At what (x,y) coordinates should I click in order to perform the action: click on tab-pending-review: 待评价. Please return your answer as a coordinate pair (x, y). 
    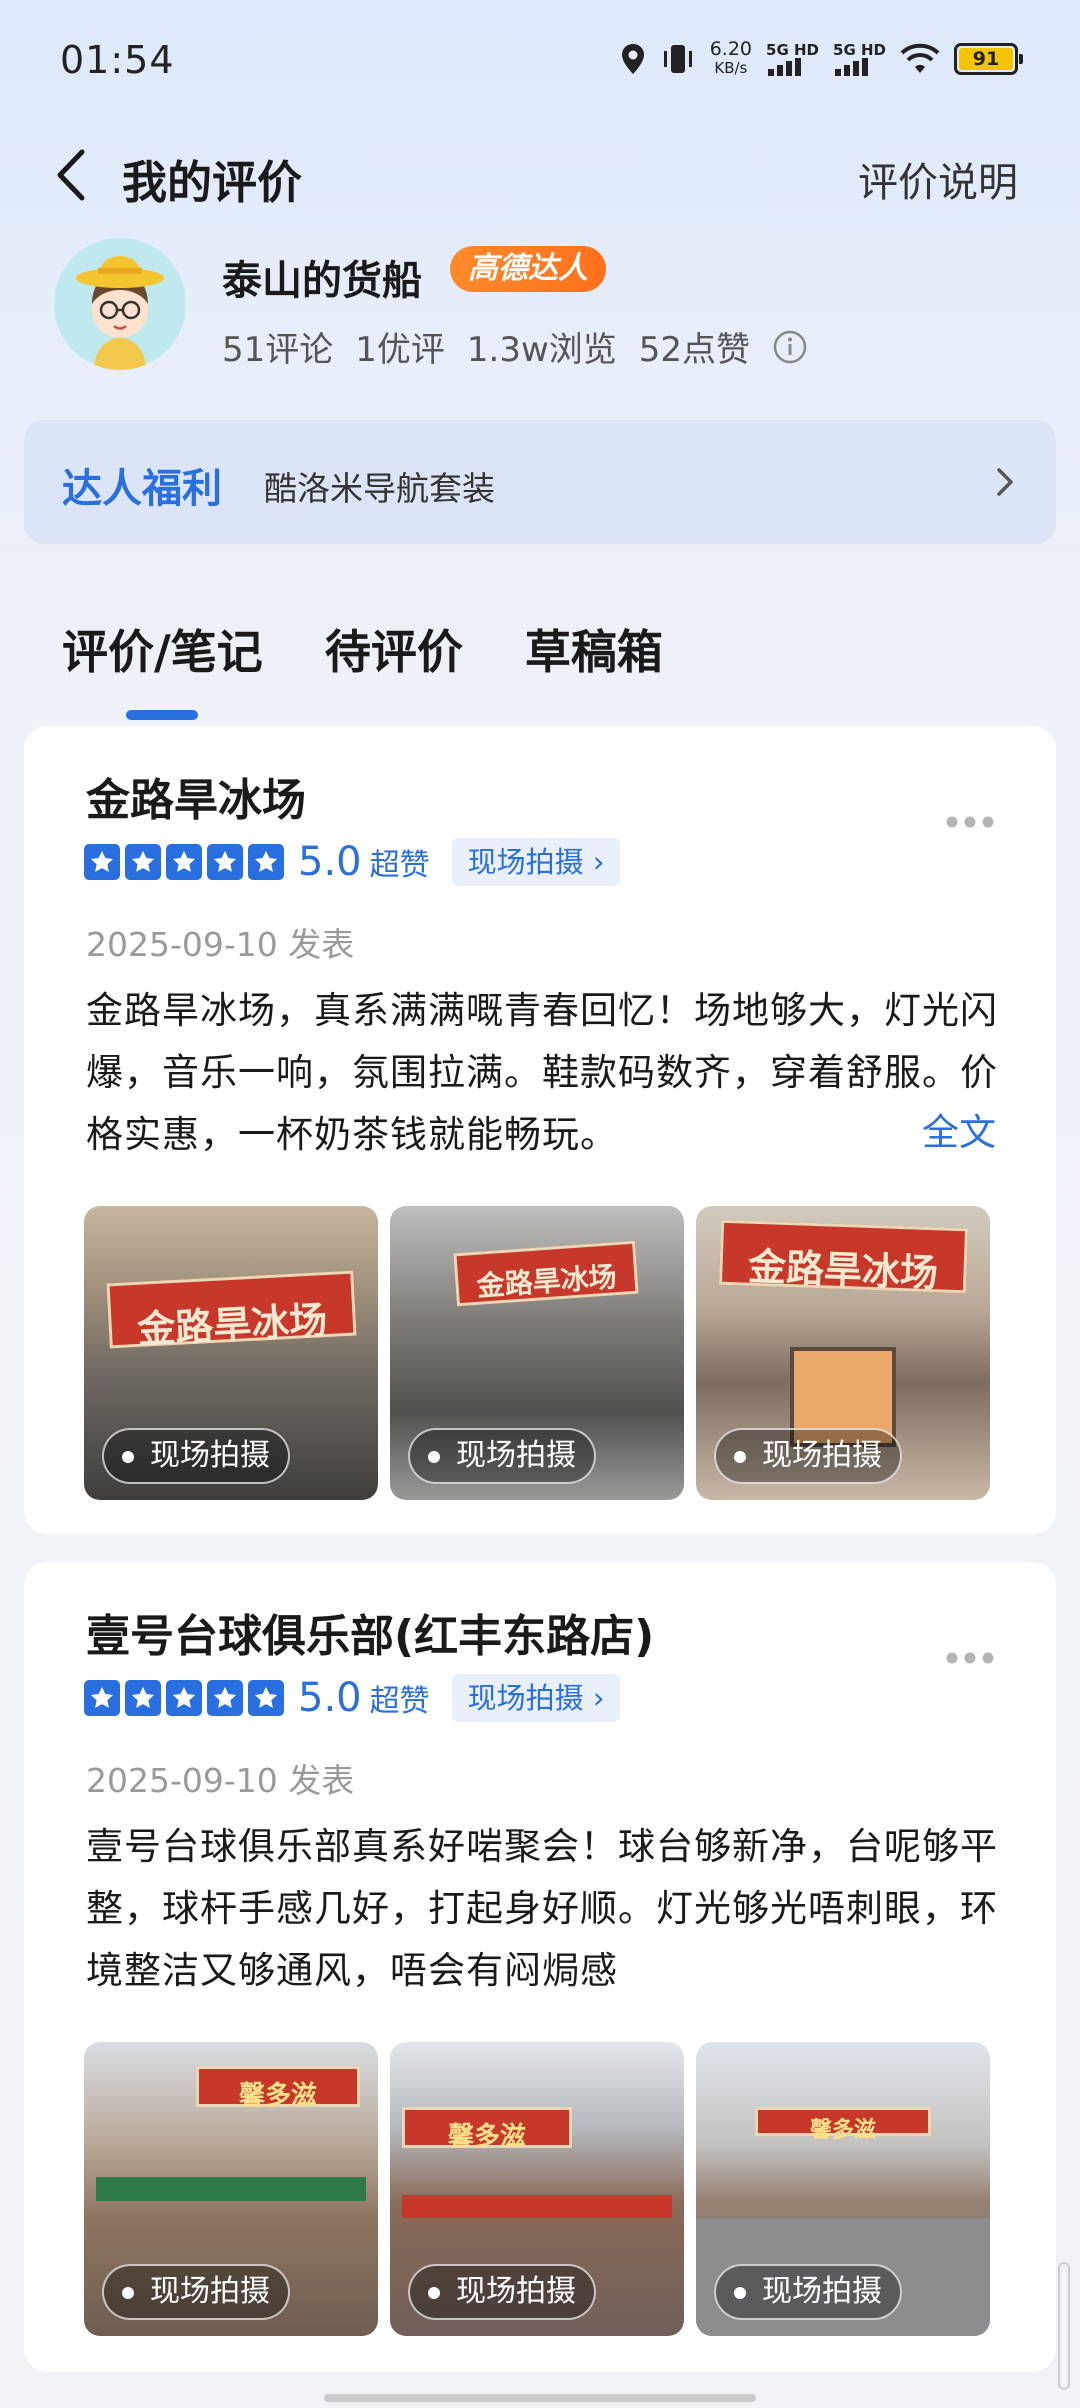
    Looking at the image, I should click on (394, 649).